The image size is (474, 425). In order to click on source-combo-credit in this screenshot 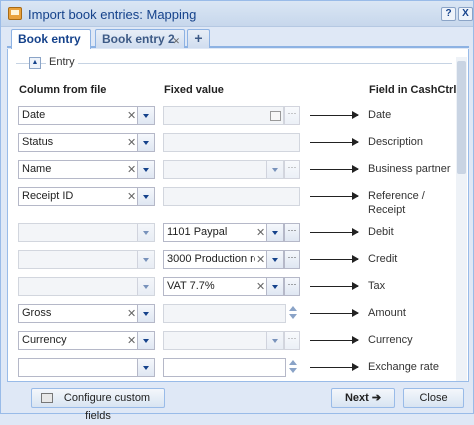, I will do `click(86, 259)`.